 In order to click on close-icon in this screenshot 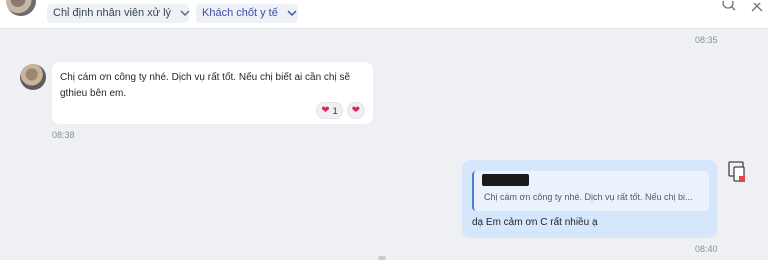, I will do `click(757, 9)`.